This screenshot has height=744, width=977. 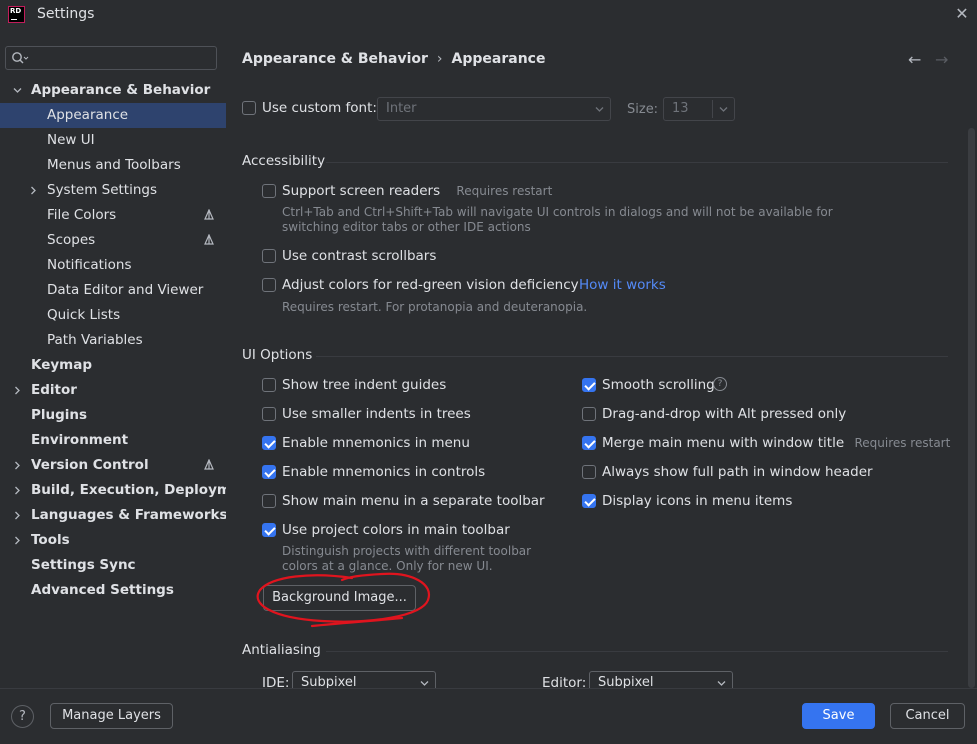 I want to click on breadcrumb: Appearance & Behavior › Appearance, so click(x=394, y=59).